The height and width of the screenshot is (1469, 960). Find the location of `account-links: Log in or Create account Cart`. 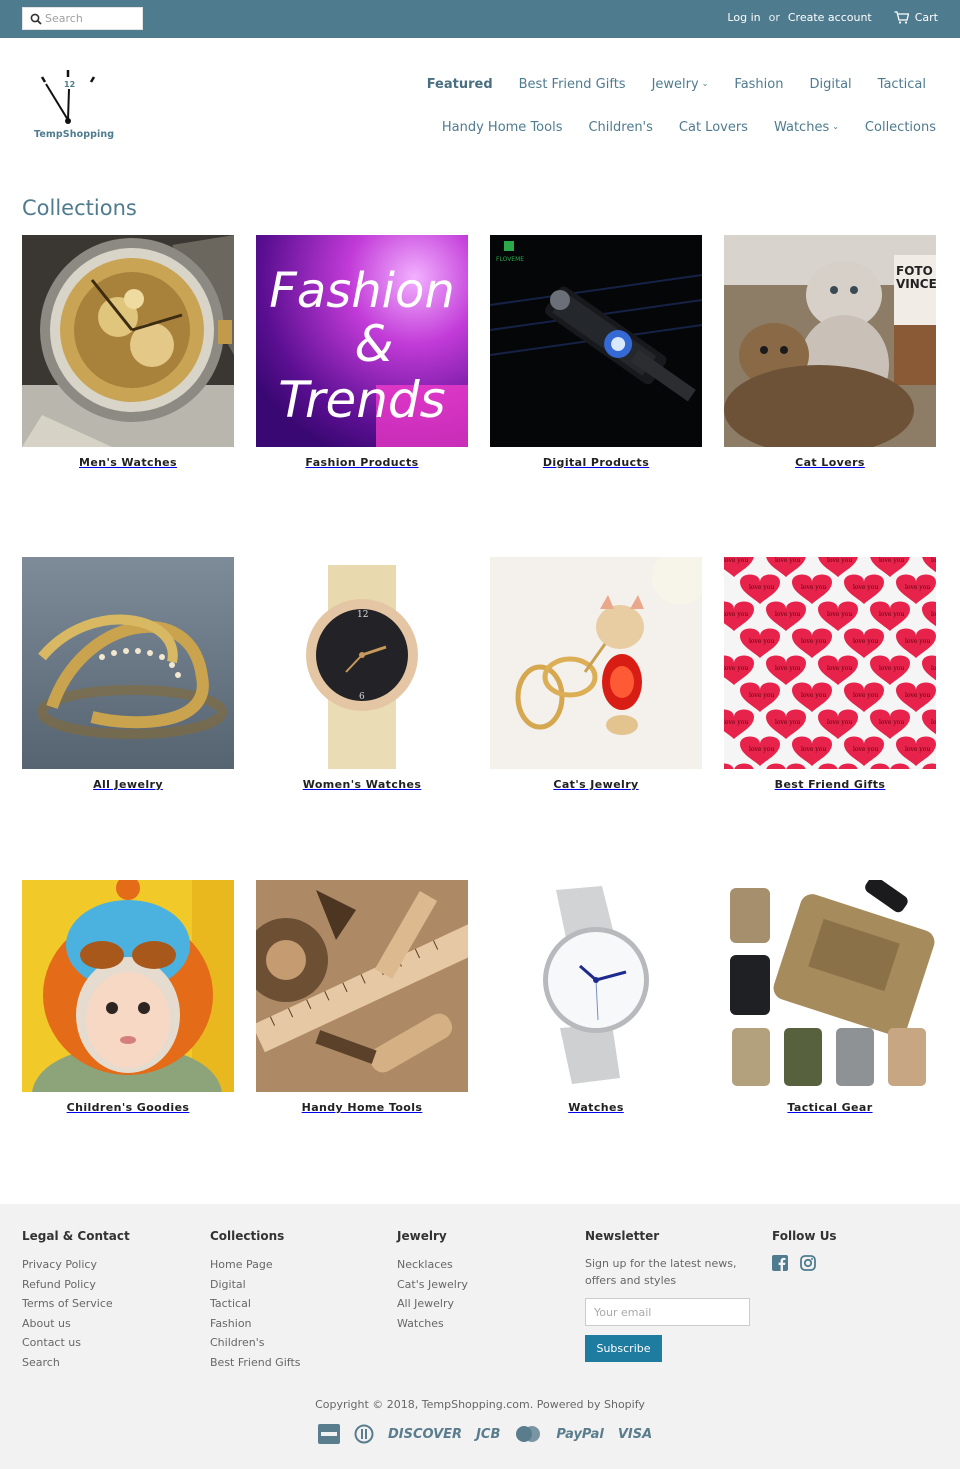

account-links: Log in or Create account Cart is located at coordinates (832, 17).